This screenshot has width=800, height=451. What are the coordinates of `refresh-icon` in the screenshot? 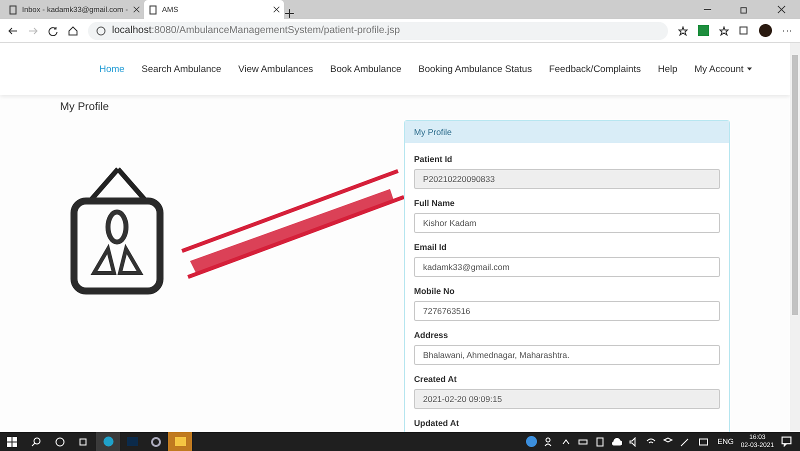 It's located at (53, 31).